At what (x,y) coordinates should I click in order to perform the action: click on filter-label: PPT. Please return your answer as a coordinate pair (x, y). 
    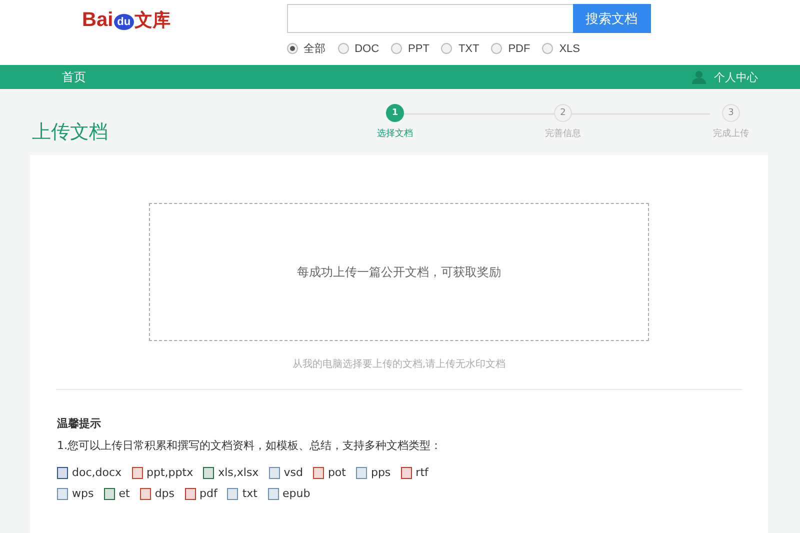
    Looking at the image, I should click on (419, 48).